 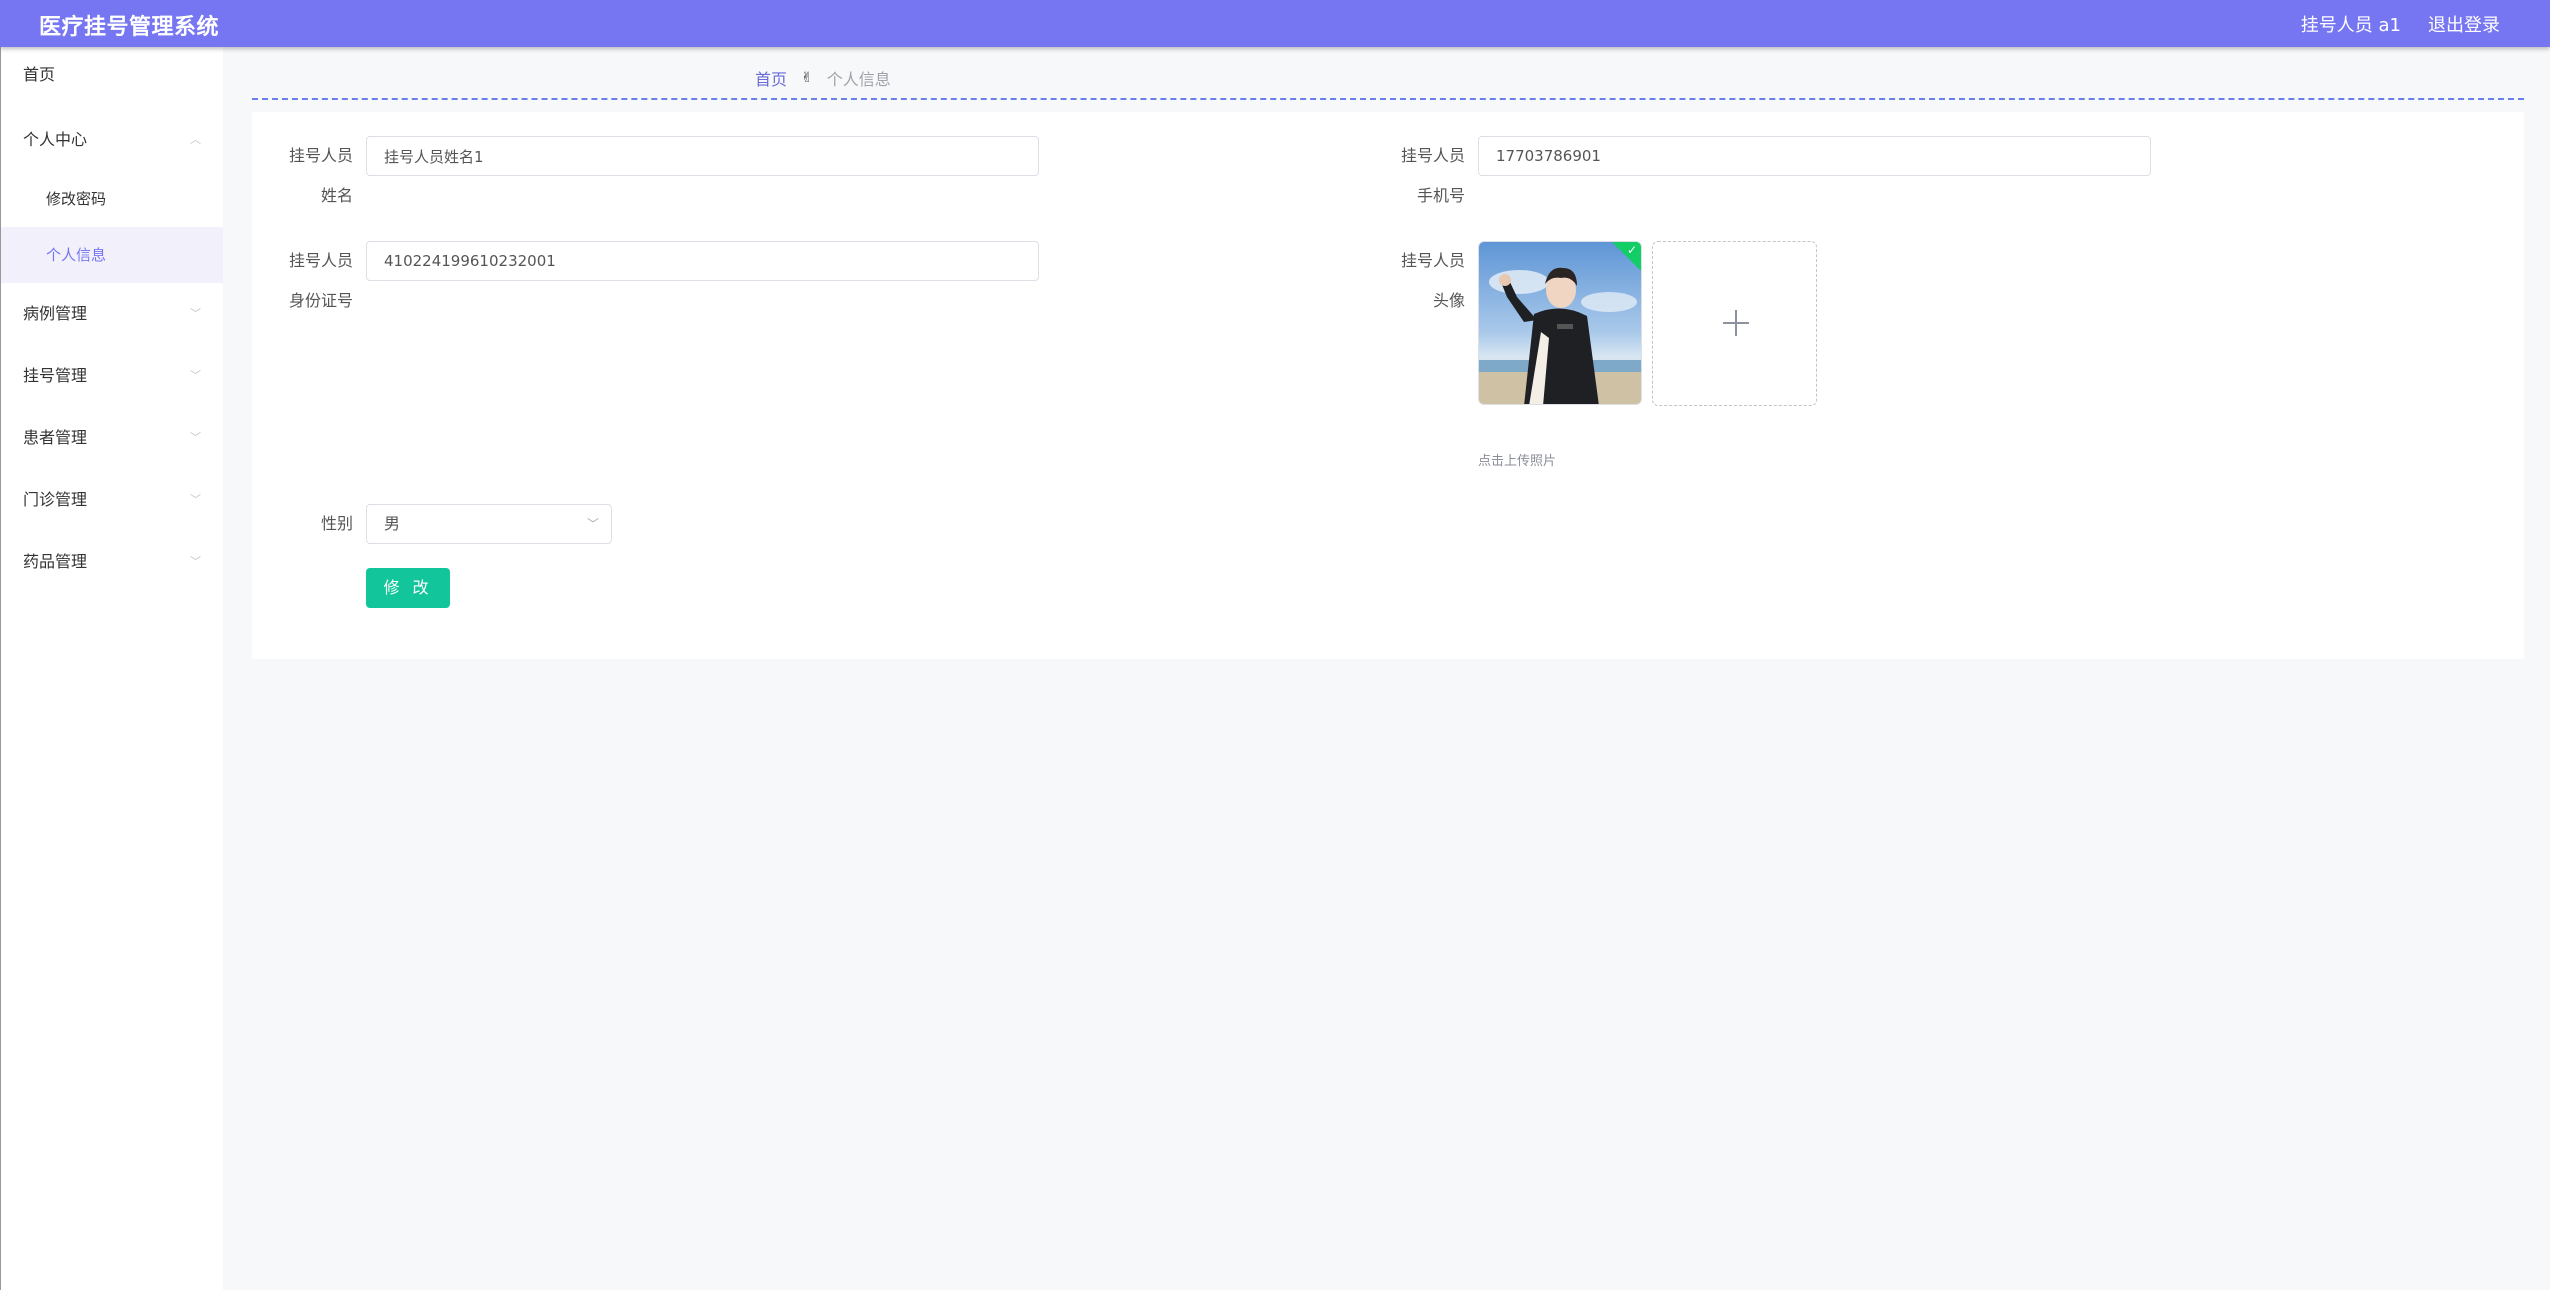 What do you see at coordinates (55, 499) in the screenshot?
I see `sidebar-item-label: 门诊管理` at bounding box center [55, 499].